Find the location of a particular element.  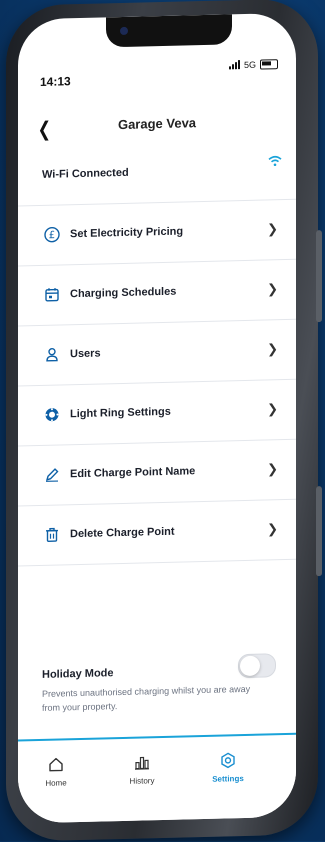

menu-item-delete-charge-point: Delete Charge Point ❯ is located at coordinates (157, 533).